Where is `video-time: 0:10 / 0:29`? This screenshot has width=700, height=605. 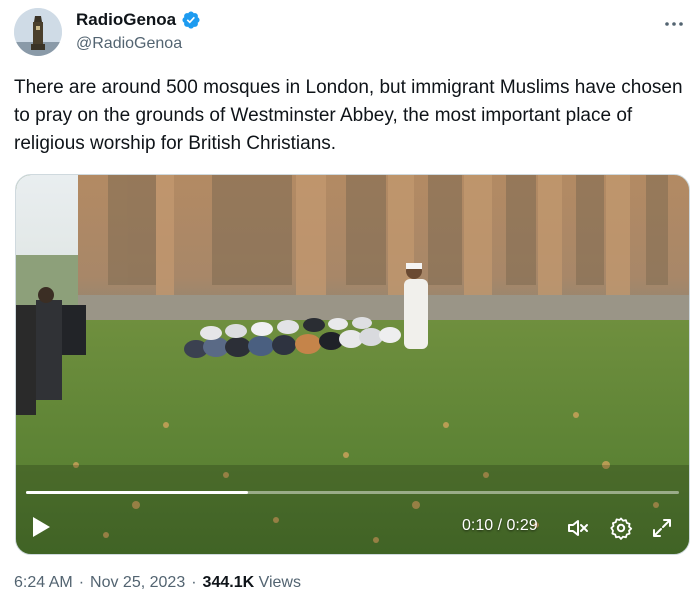
video-time: 0:10 / 0:29 is located at coordinates (500, 526).